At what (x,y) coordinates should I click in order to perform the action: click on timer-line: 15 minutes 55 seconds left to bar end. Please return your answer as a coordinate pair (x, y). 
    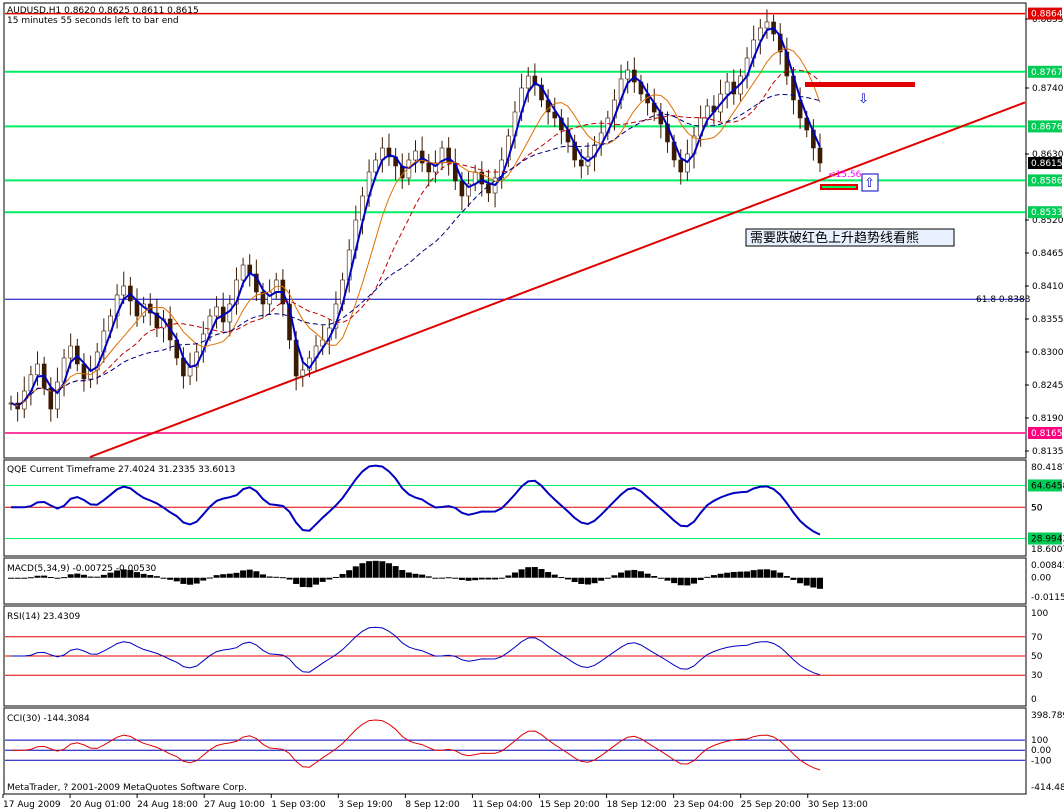
    Looking at the image, I should click on (93, 21).